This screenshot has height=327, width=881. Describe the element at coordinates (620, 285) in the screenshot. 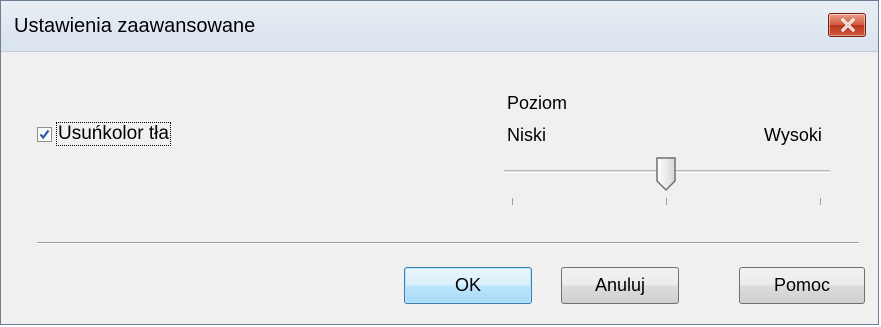

I see `cancel-button: Anuluj` at that location.